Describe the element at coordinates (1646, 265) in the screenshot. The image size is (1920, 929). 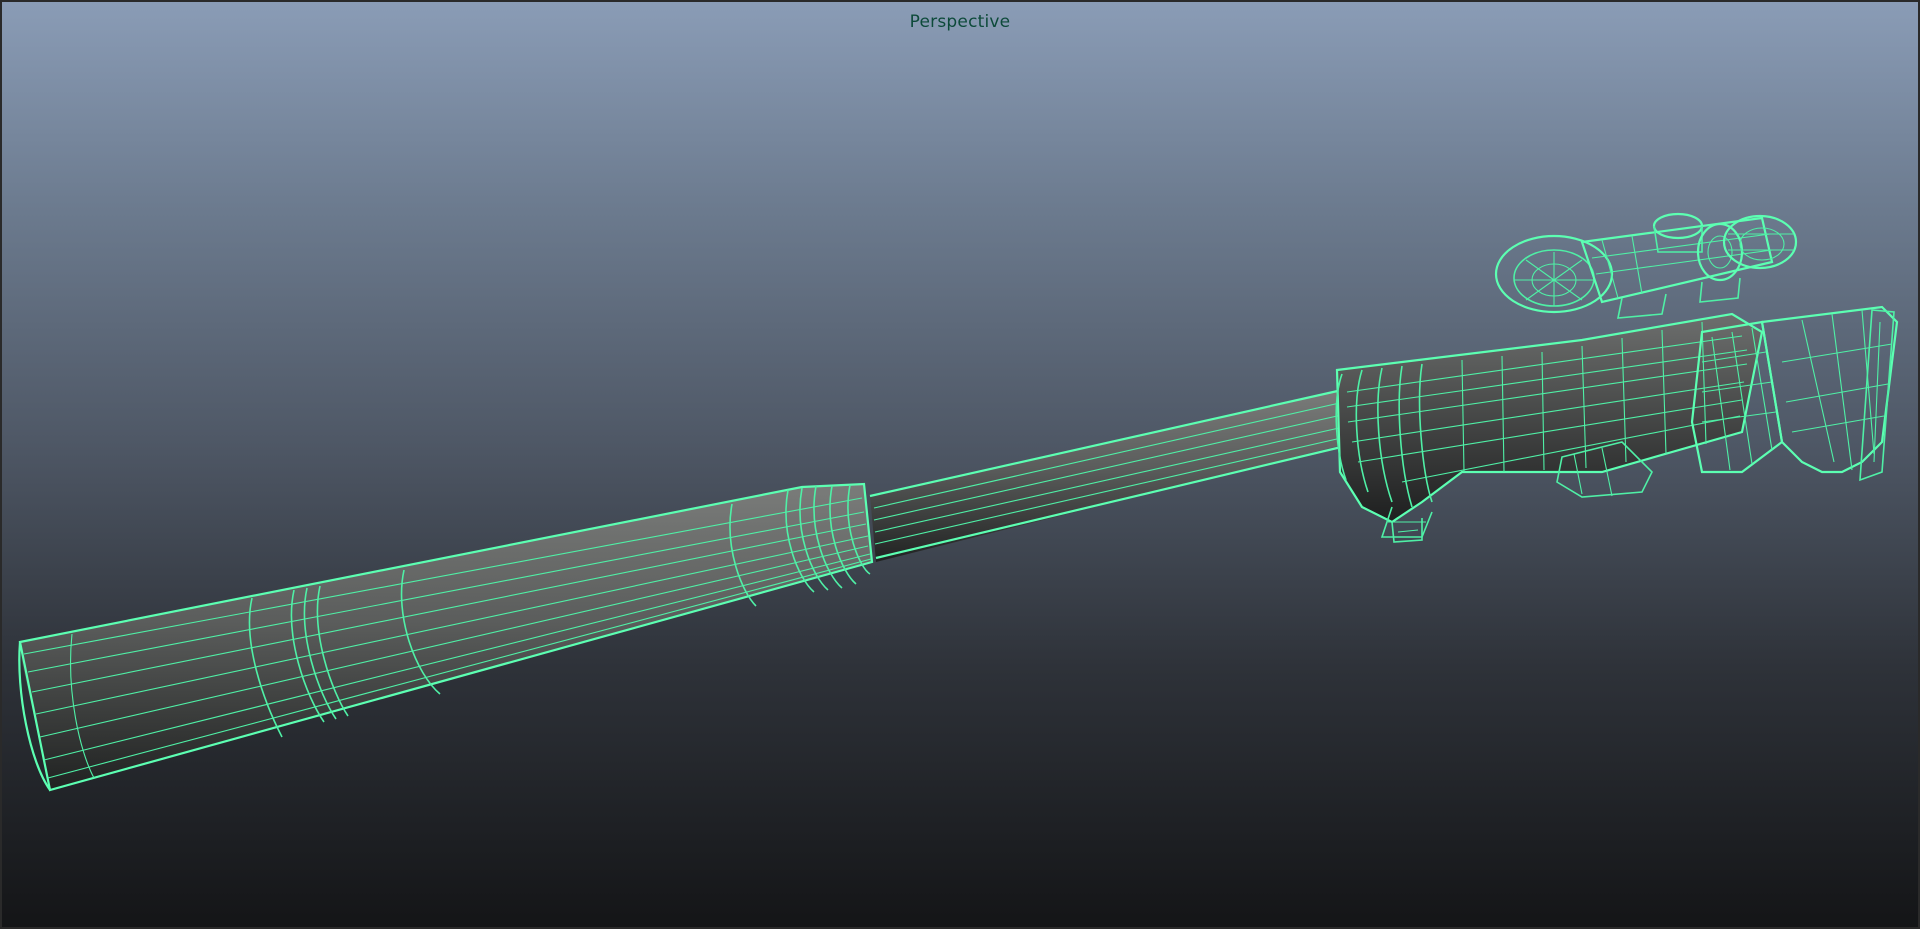
I see `scope-mesh` at that location.